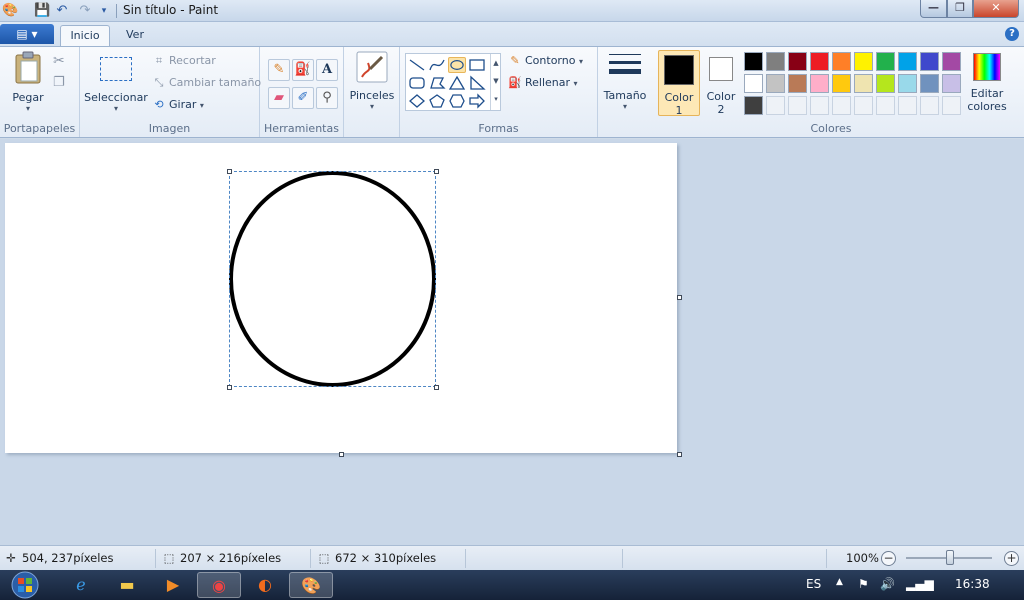 The image size is (1024, 600). I want to click on firefox-icon: ◐, so click(265, 585).